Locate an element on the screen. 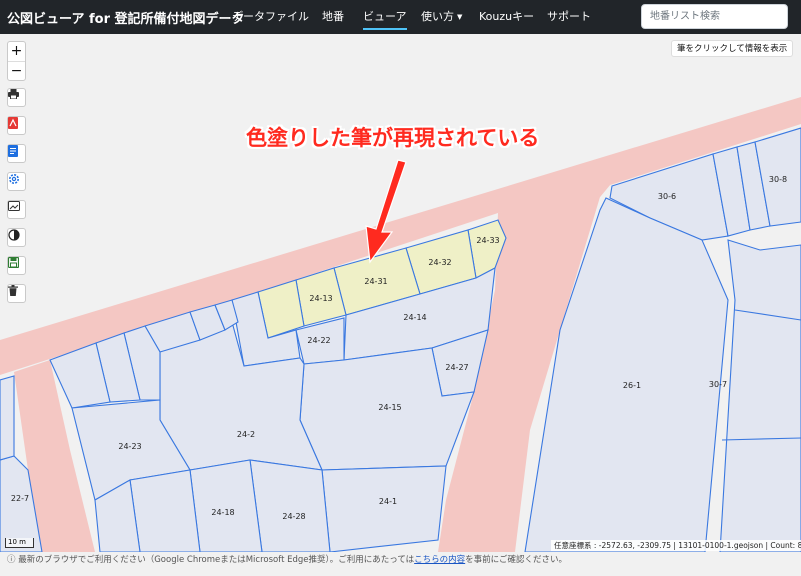 This screenshot has width=801, height=576. delete-button is located at coordinates (16, 293).